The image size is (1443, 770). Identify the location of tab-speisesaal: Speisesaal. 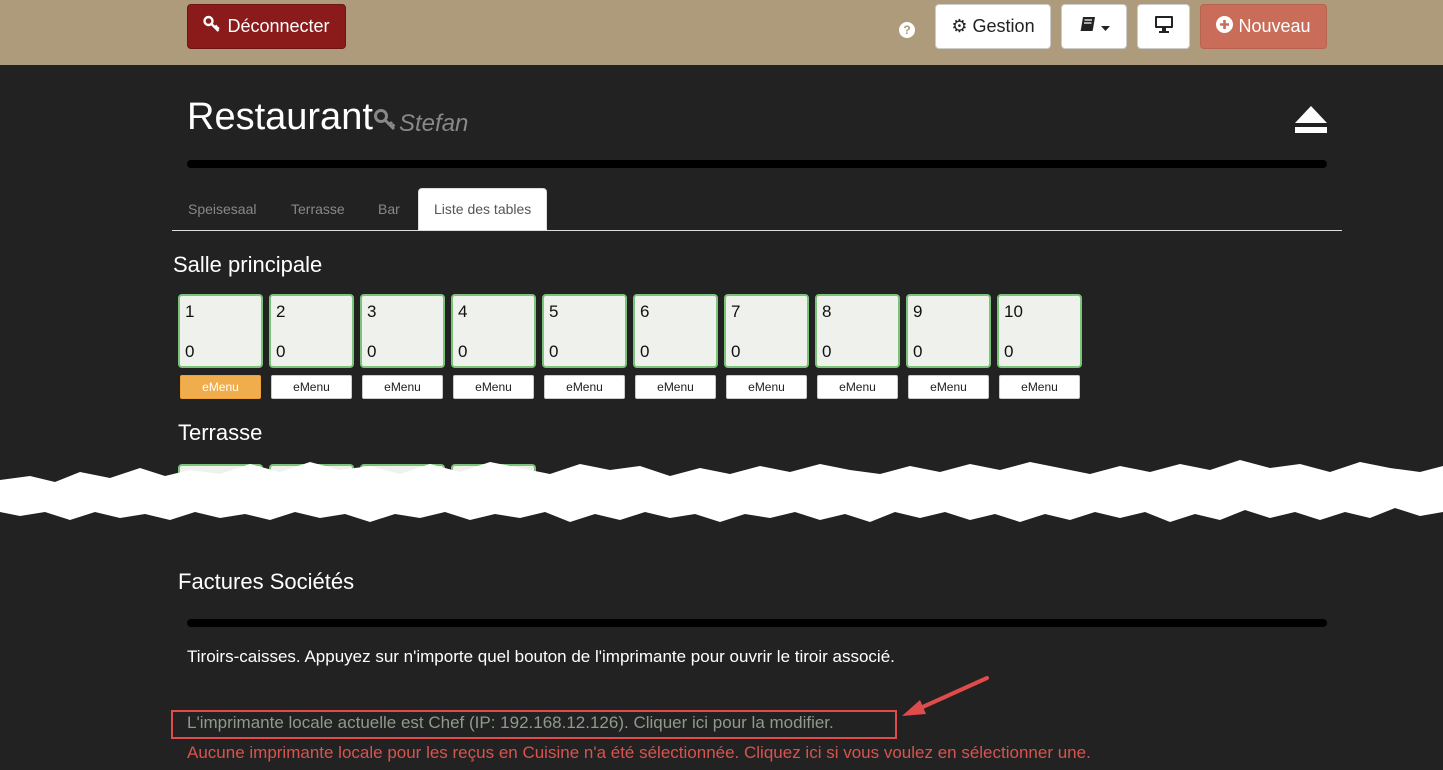
(222, 208).